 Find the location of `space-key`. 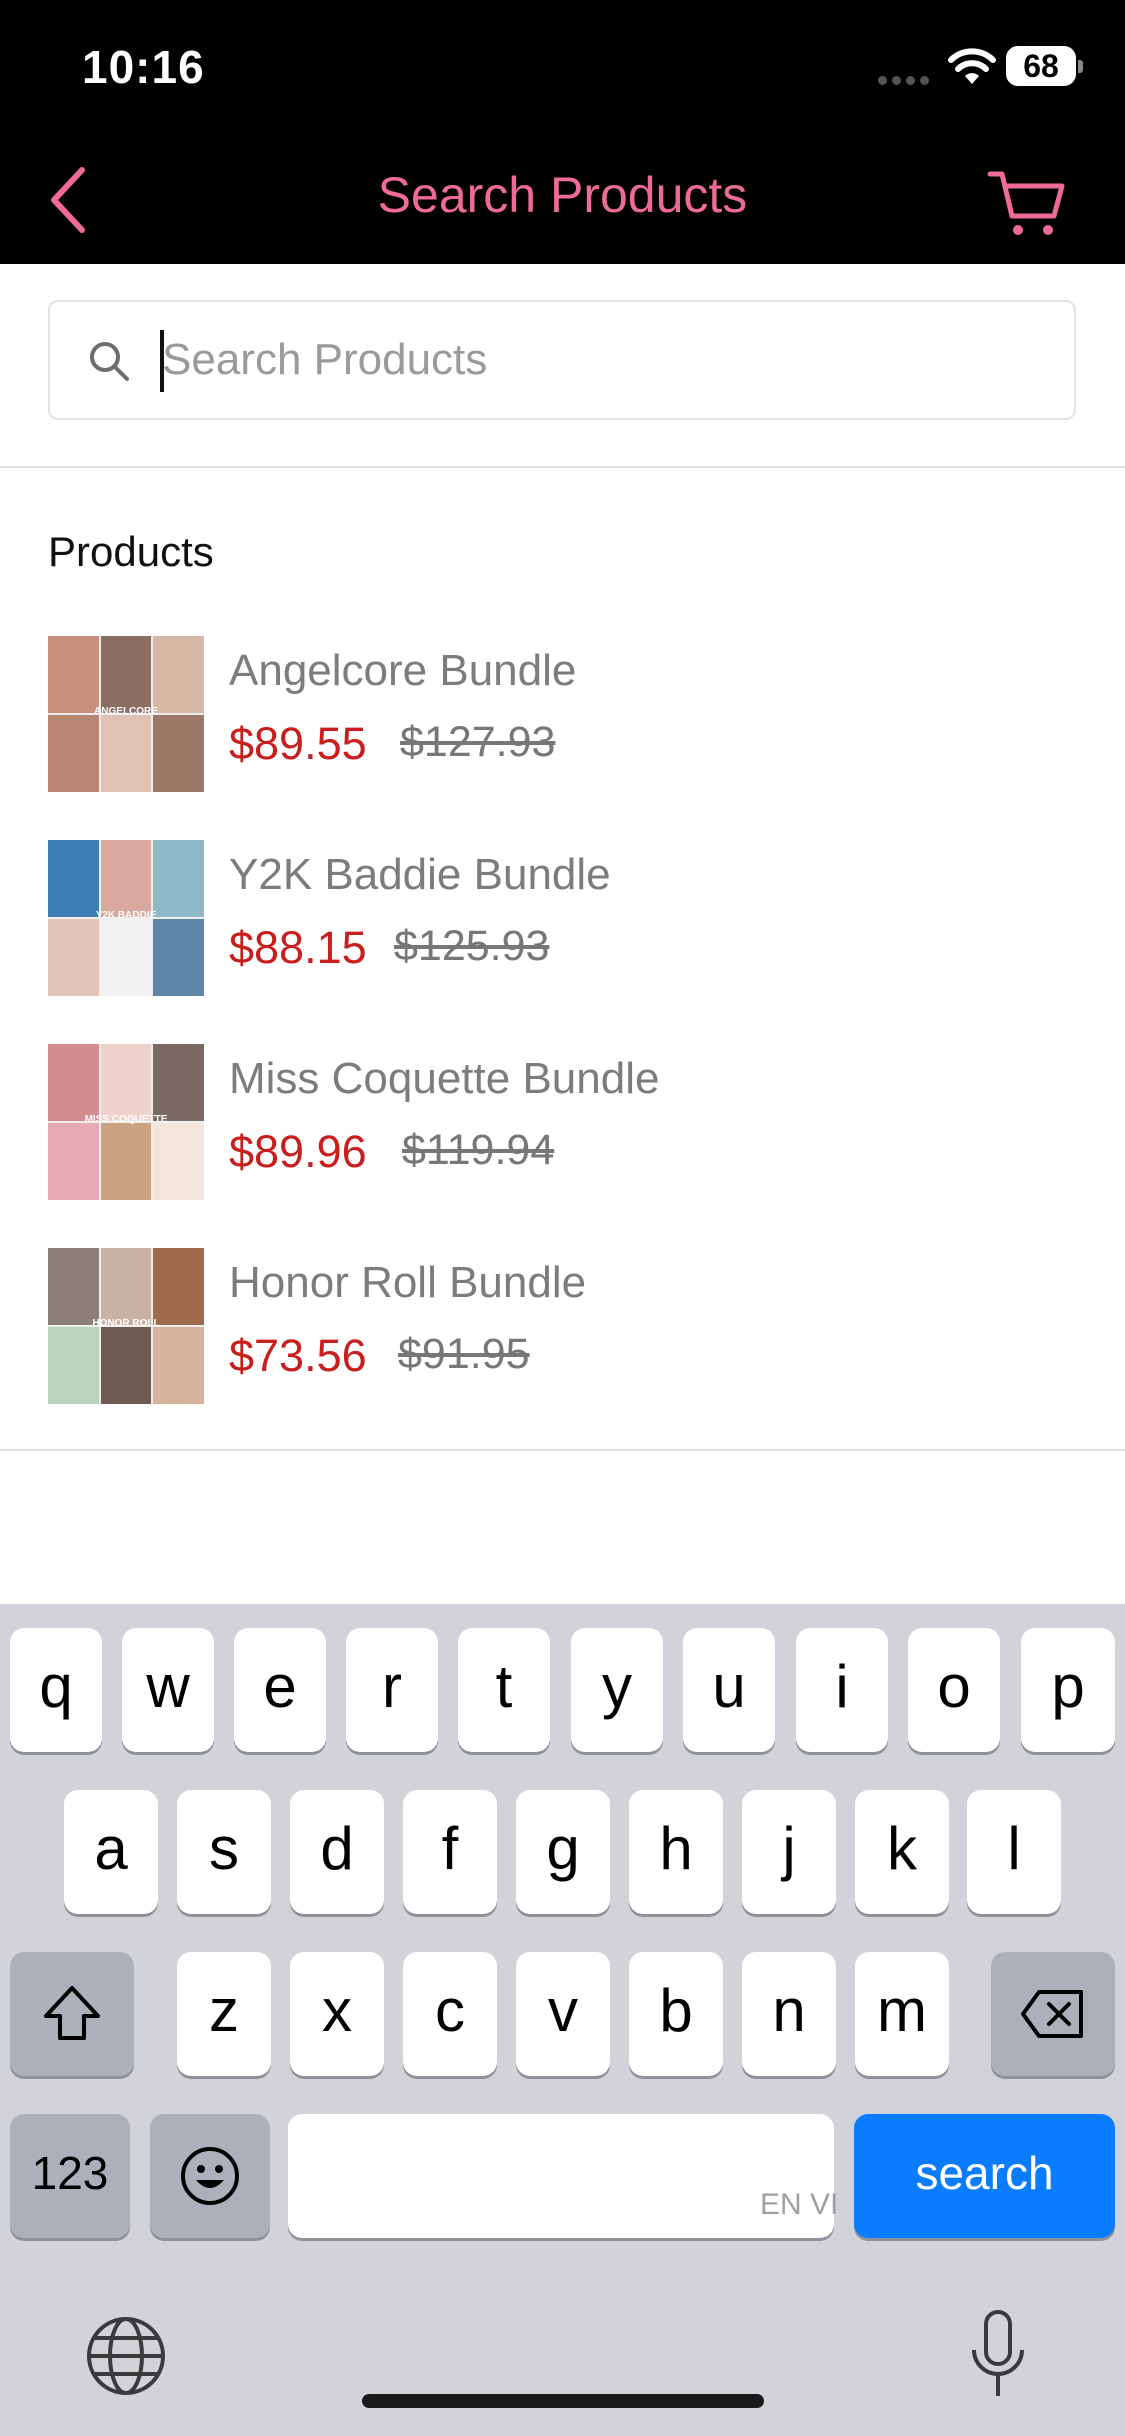

space-key is located at coordinates (561, 2176).